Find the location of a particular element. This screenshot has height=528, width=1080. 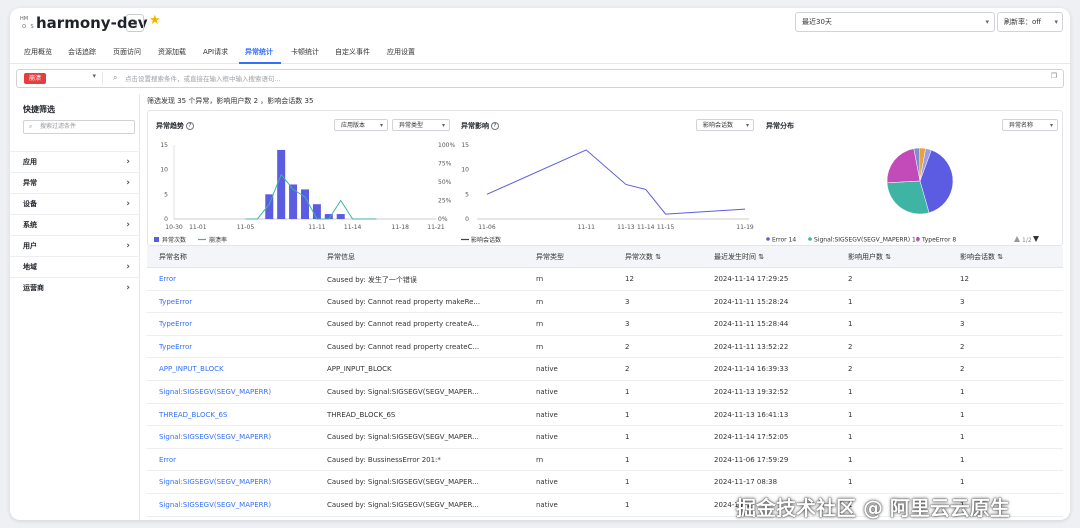

cell-message: Caused by: BussinessError 201:* is located at coordinates (384, 459).